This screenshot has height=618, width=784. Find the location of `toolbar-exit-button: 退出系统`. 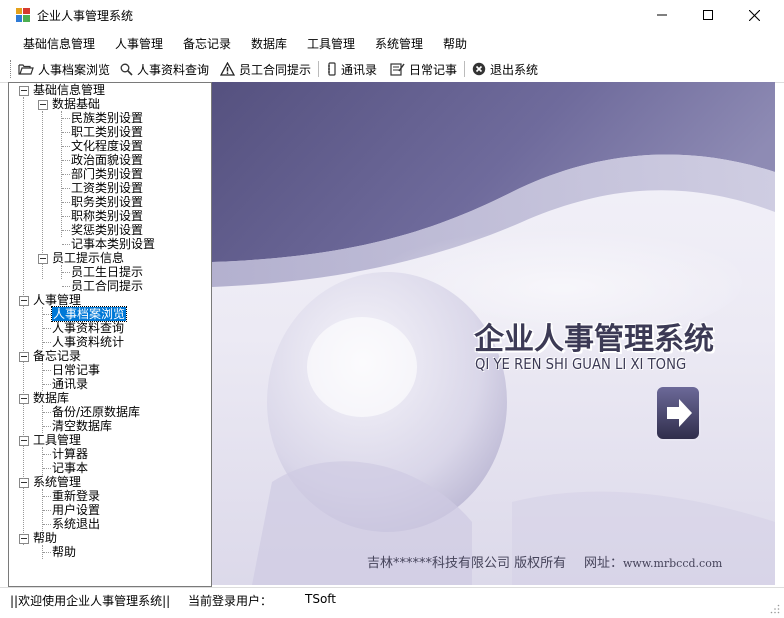

toolbar-exit-button: 退出系统 is located at coordinates (505, 69).